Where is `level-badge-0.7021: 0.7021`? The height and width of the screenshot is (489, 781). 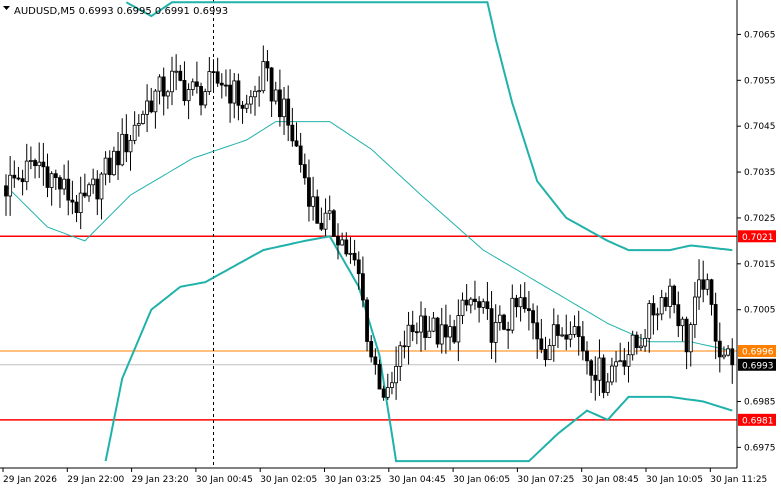
level-badge-0.7021: 0.7021 is located at coordinates (757, 236).